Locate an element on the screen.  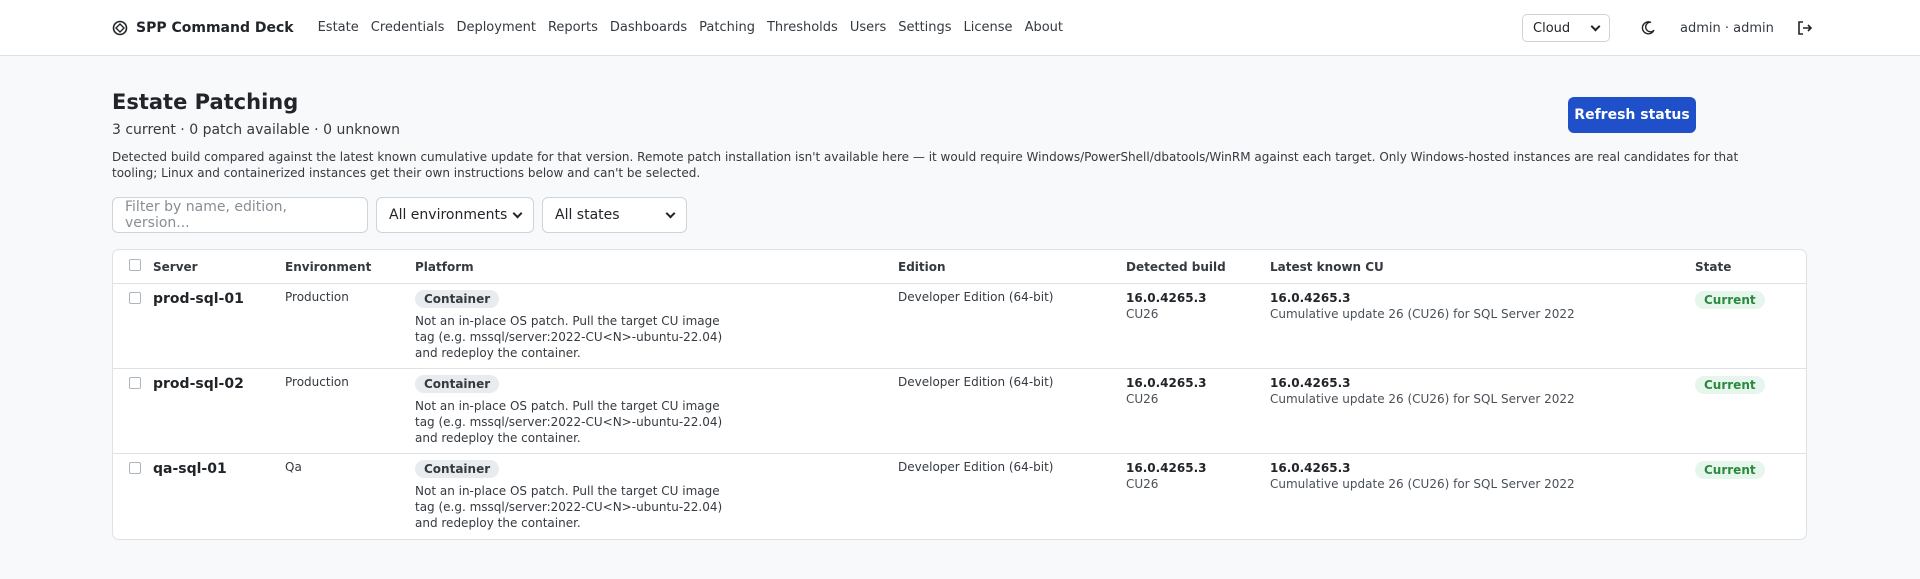
page-title: Estate Patching is located at coordinates (205, 102).